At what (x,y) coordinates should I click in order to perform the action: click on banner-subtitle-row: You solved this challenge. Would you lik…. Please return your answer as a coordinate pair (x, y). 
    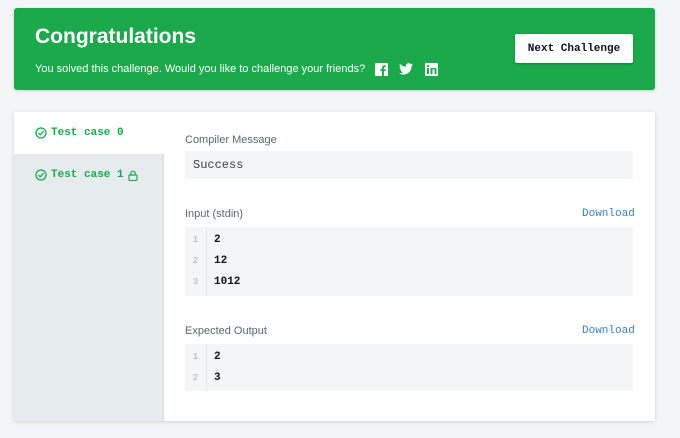
    Looking at the image, I should click on (236, 69).